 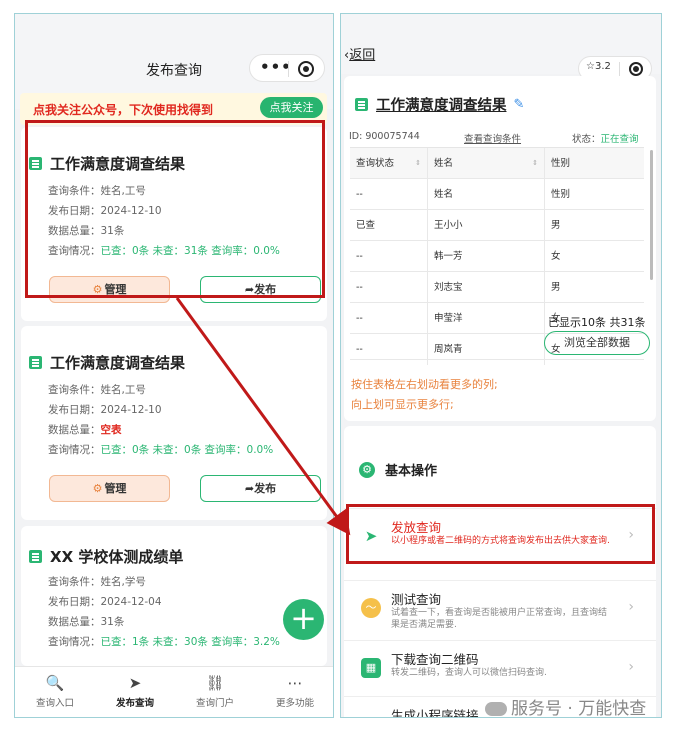 I want to click on watermark: 服务号 · 万能快查, so click(x=565, y=706).